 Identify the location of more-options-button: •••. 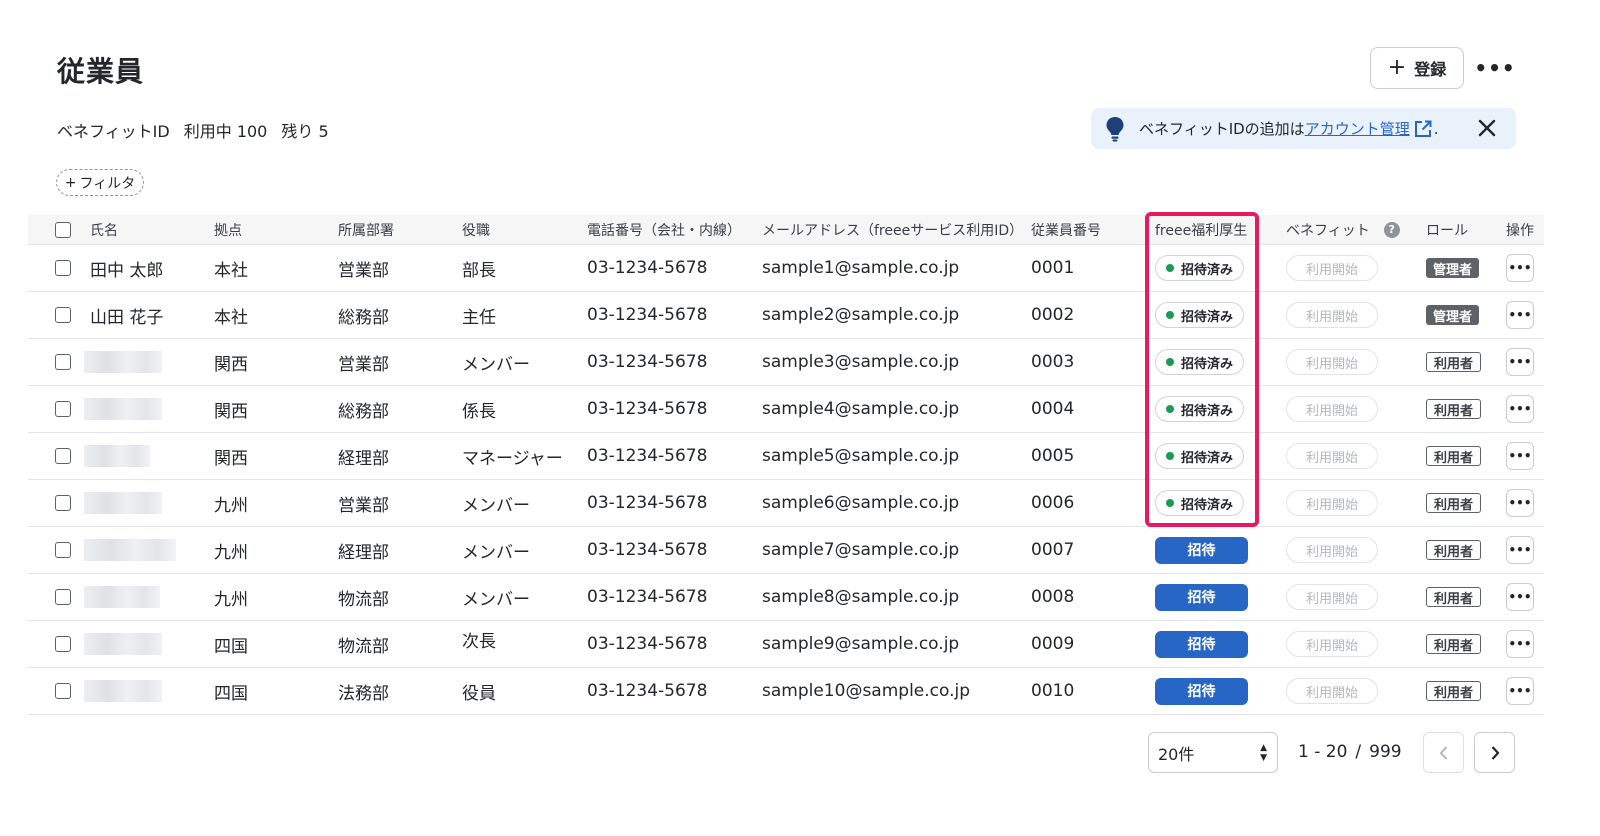
(1494, 68).